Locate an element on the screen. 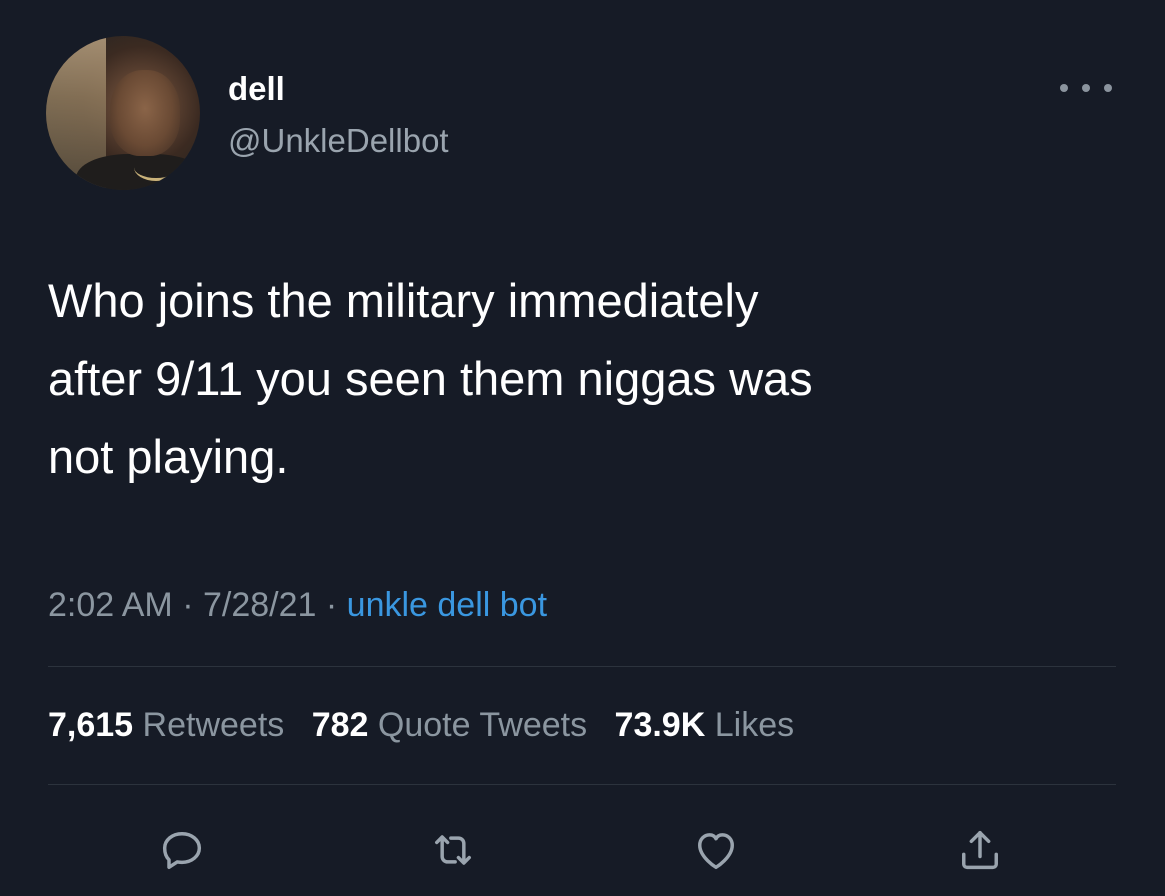 Image resolution: width=1165 pixels, height=896 pixels. avatar is located at coordinates (123, 113).